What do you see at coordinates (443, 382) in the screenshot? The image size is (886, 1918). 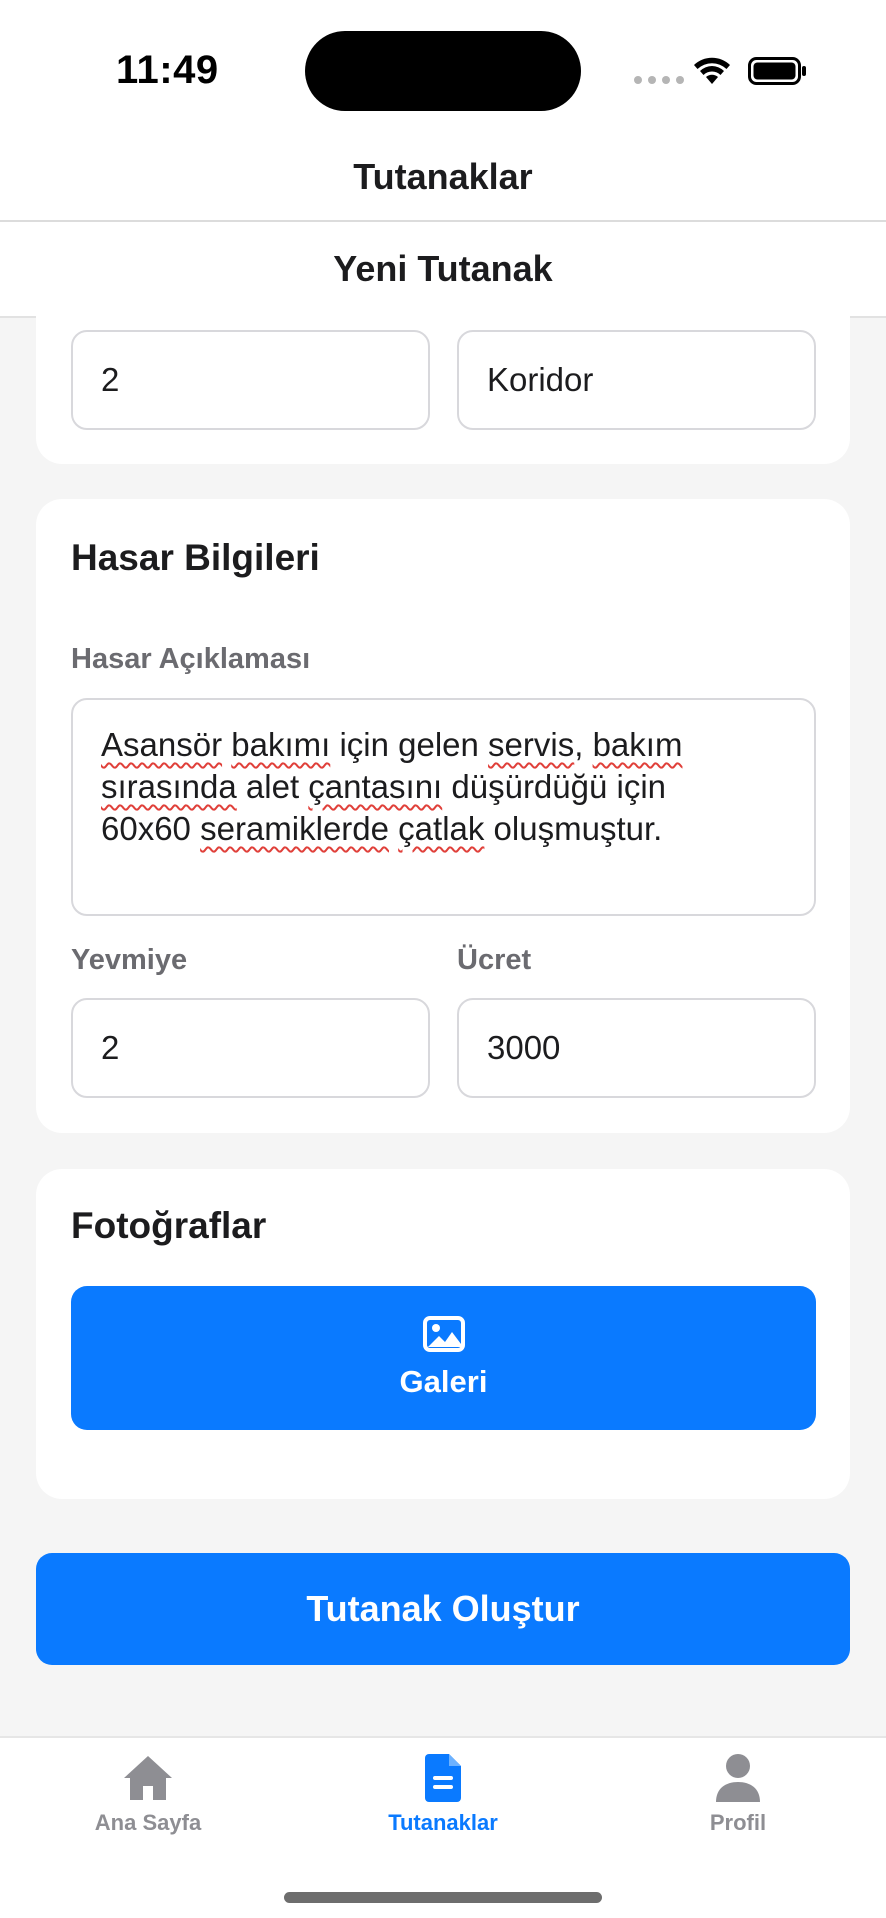 I see `location-card: 2 Koridor` at bounding box center [443, 382].